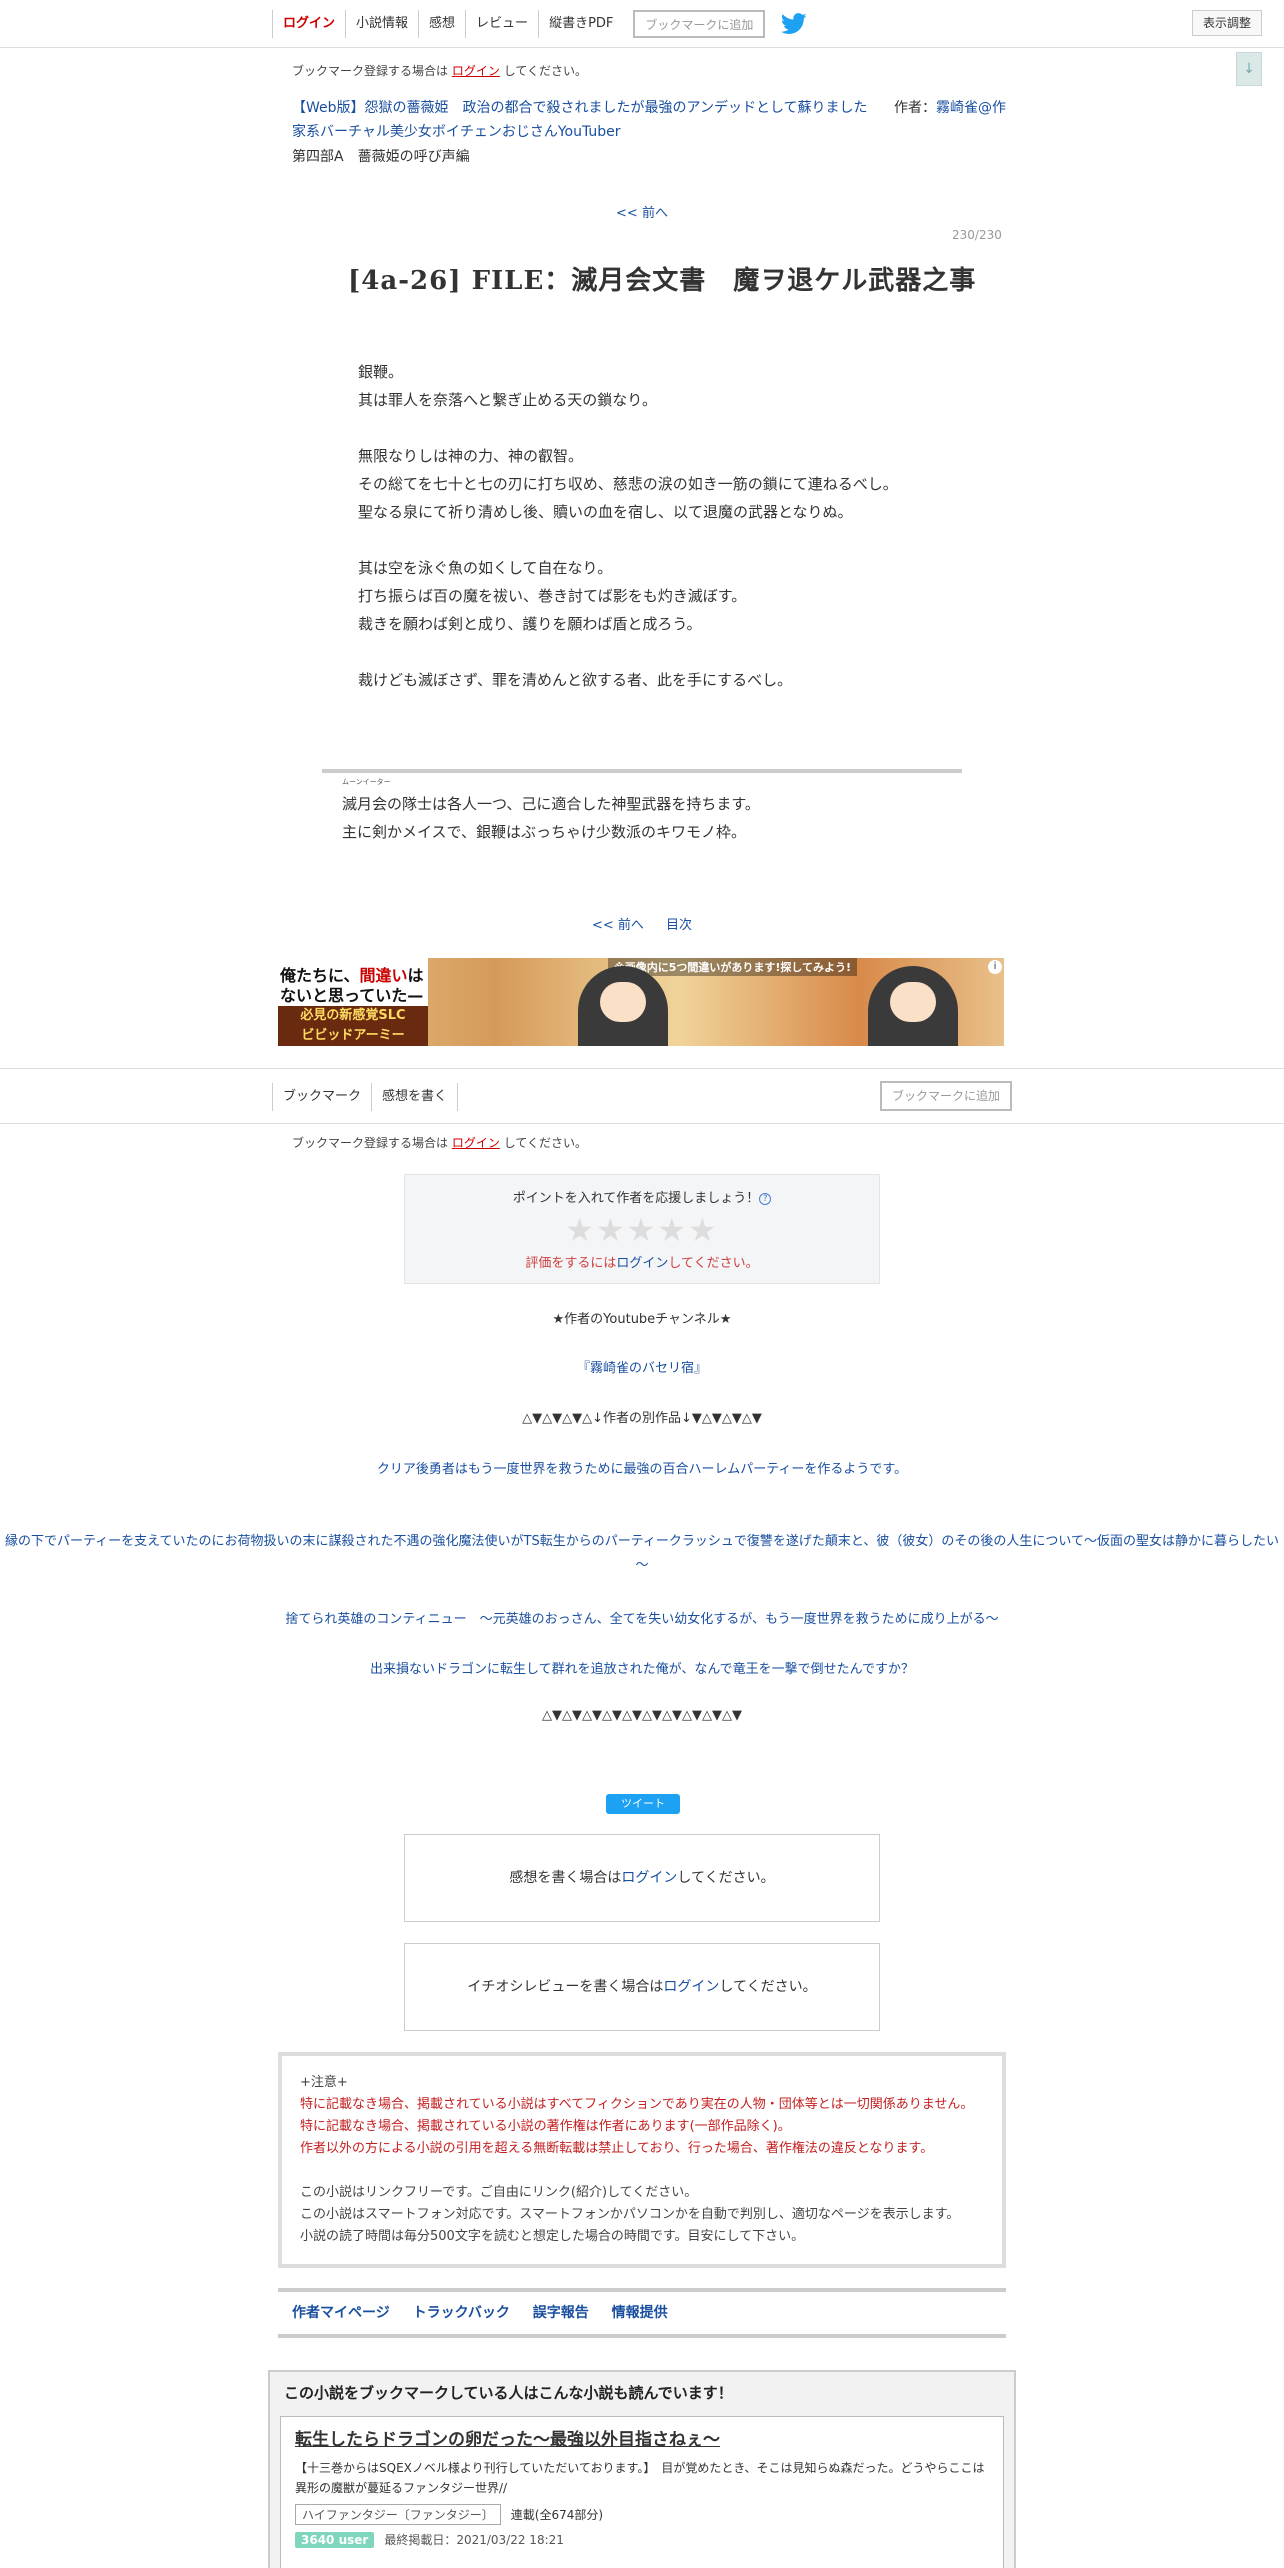  What do you see at coordinates (643, 1804) in the screenshot?
I see `tweet-button: ツイート` at bounding box center [643, 1804].